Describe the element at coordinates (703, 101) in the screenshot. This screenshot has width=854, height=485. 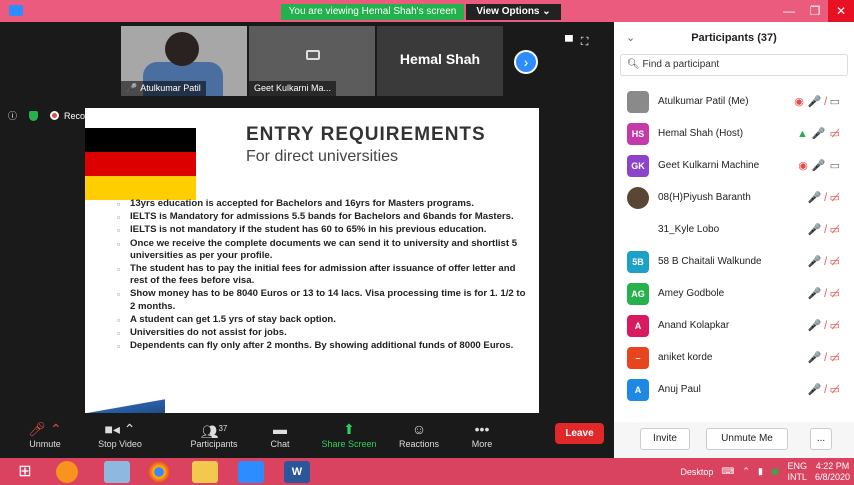
I see `participant-name: Atulkumar Patil (Me)` at that location.